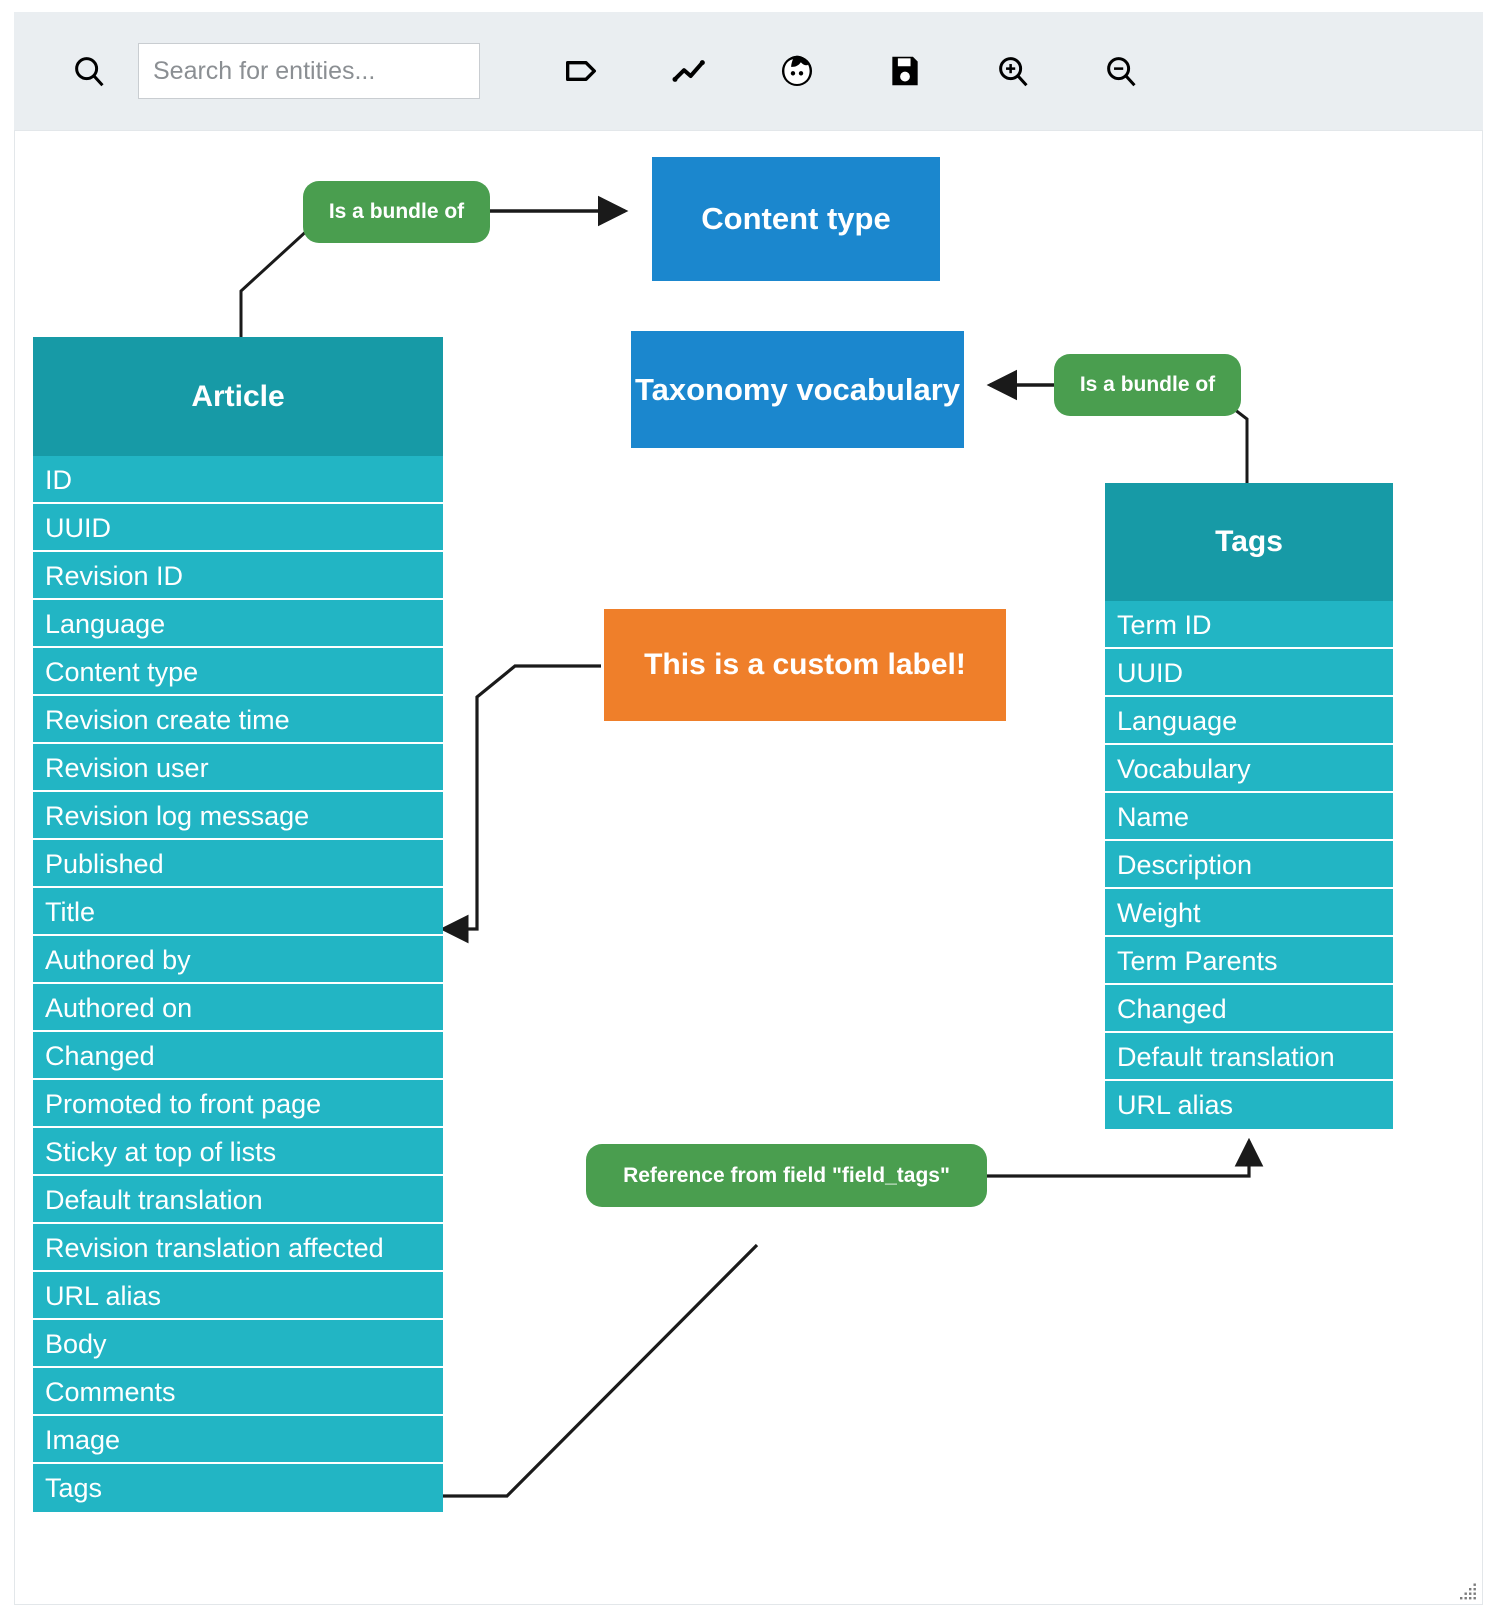 This screenshot has height=1619, width=1497. What do you see at coordinates (238, 720) in the screenshot?
I see `entity-field-row: Revision create time` at bounding box center [238, 720].